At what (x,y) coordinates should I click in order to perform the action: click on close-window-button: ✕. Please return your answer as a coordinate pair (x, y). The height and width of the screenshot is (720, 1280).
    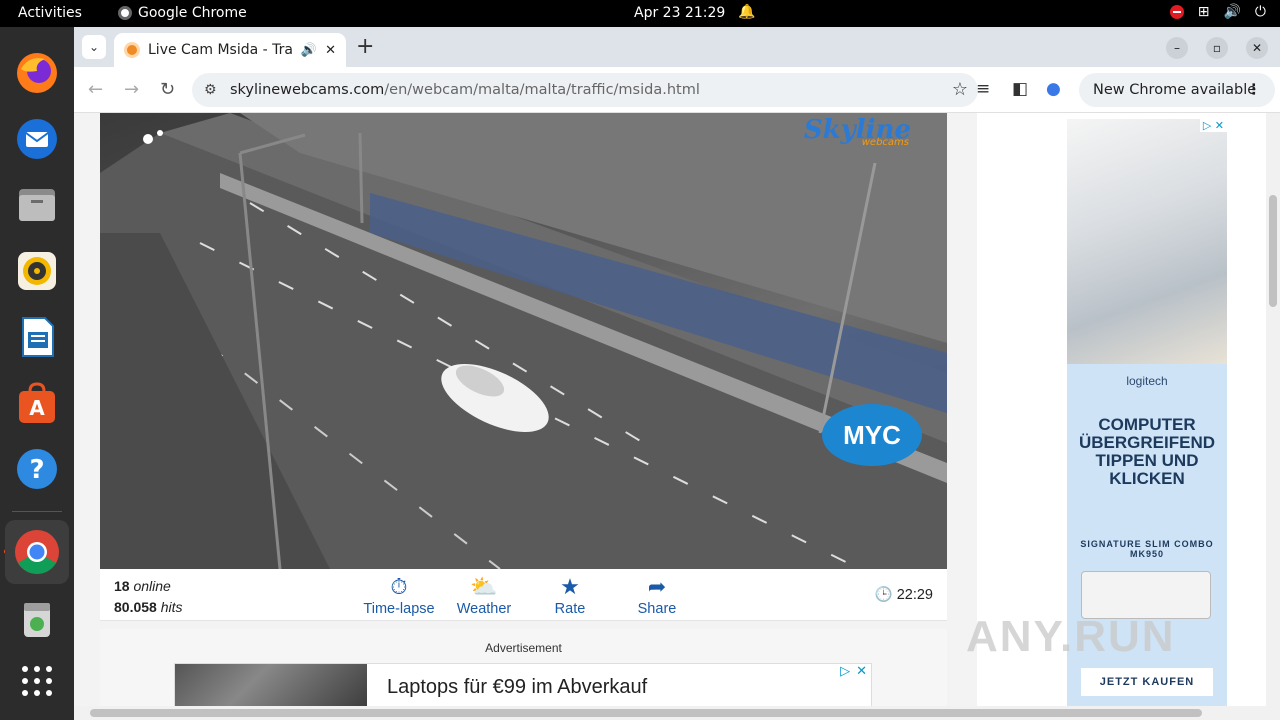
    Looking at the image, I should click on (1257, 48).